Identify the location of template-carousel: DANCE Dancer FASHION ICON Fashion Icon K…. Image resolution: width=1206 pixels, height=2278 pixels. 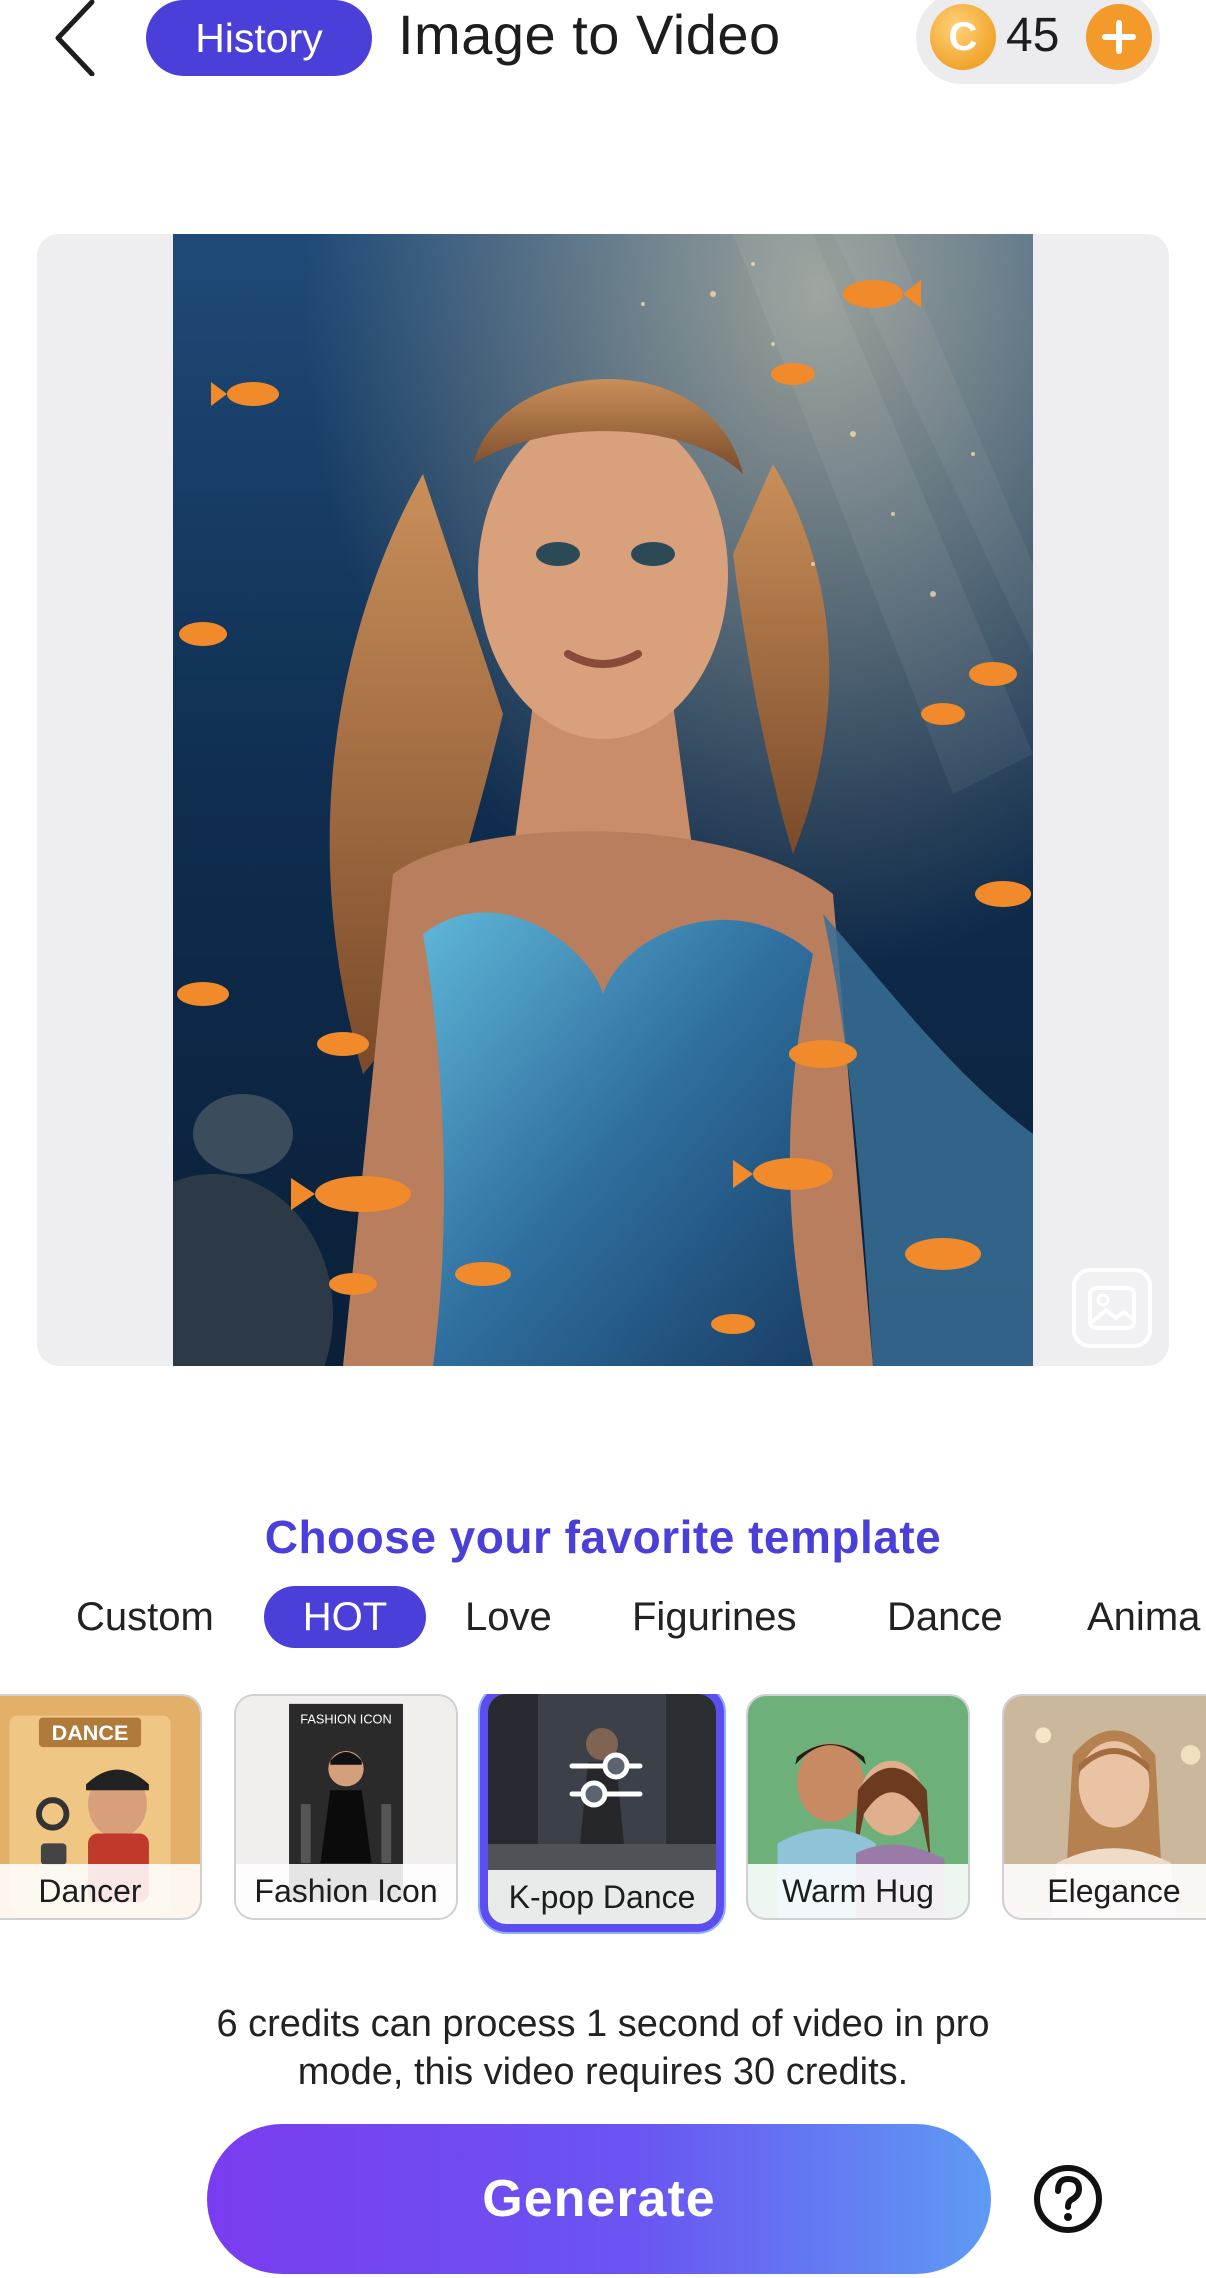
(603, 1815).